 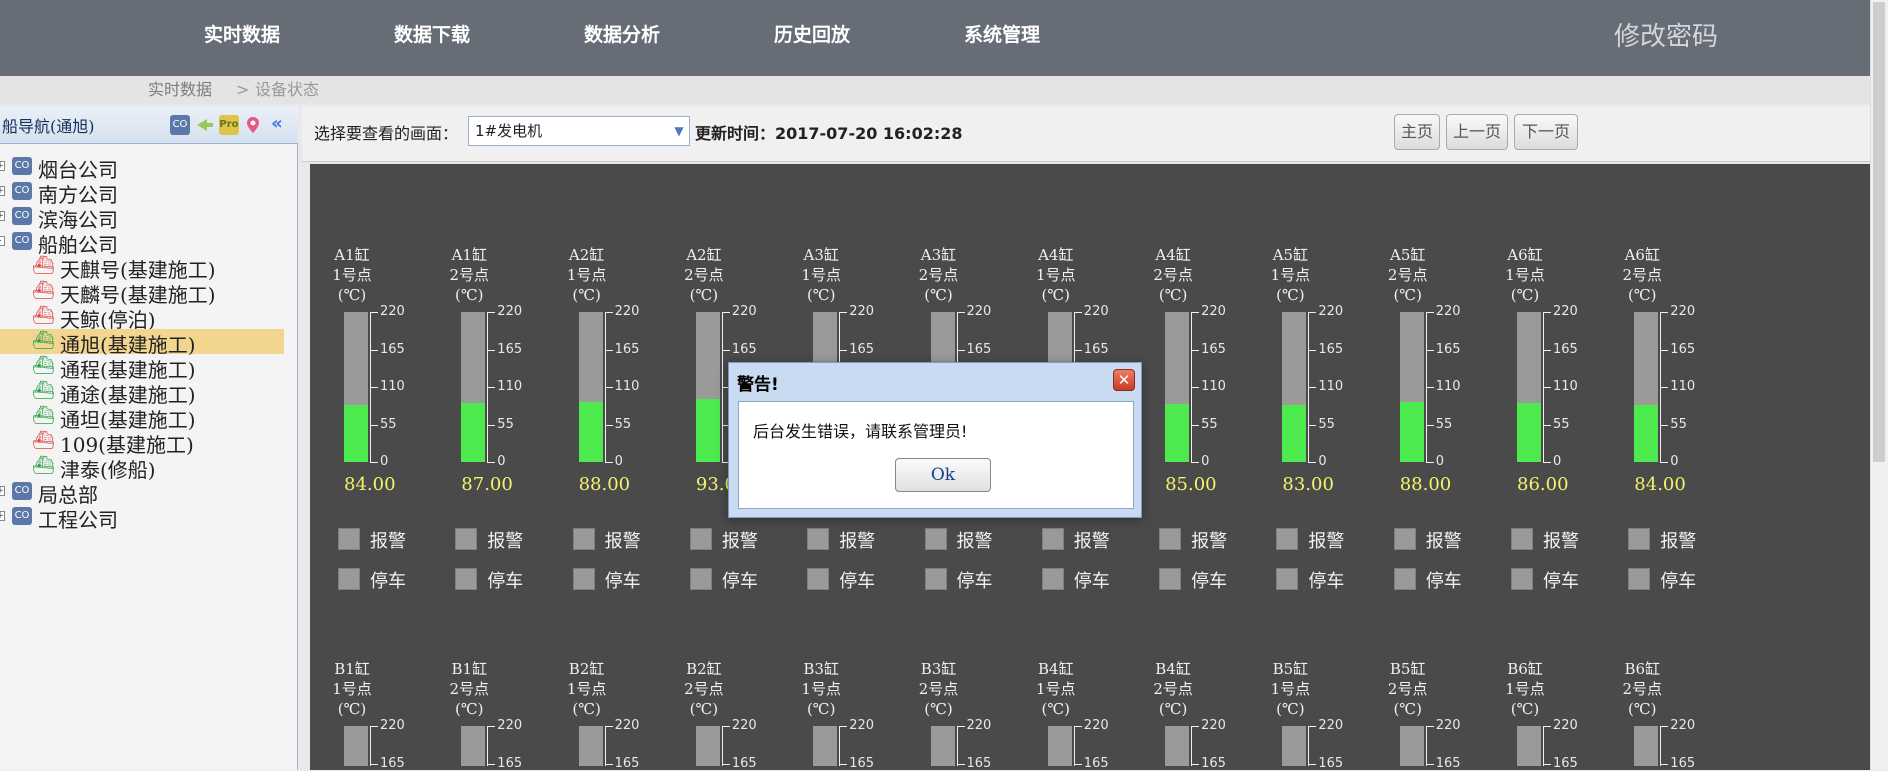 I want to click on tree-ship-node: ⛴ 通途(基建施工), so click(x=149, y=393).